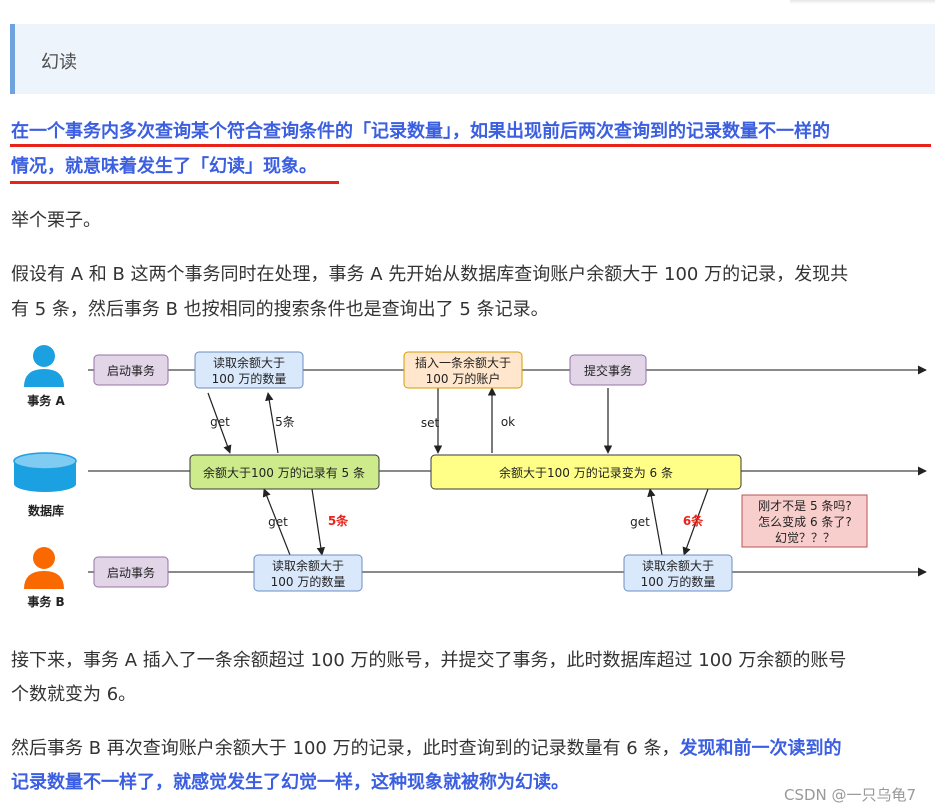  I want to click on a-read-label-2: 100 万的数量, so click(249, 378).